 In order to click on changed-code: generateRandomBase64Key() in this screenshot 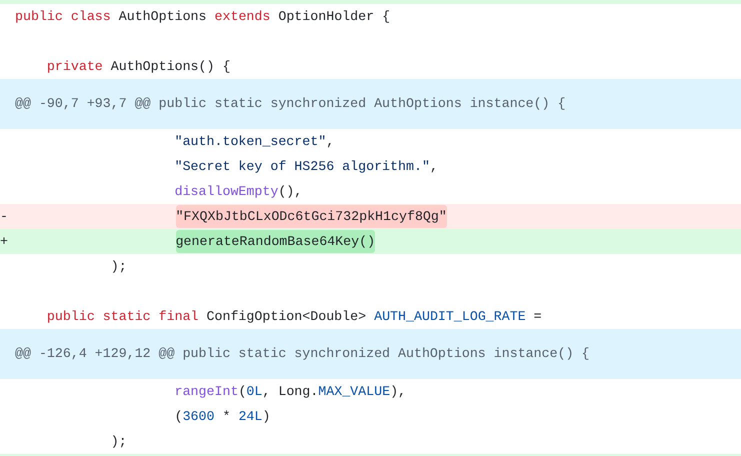, I will do `click(276, 242)`.